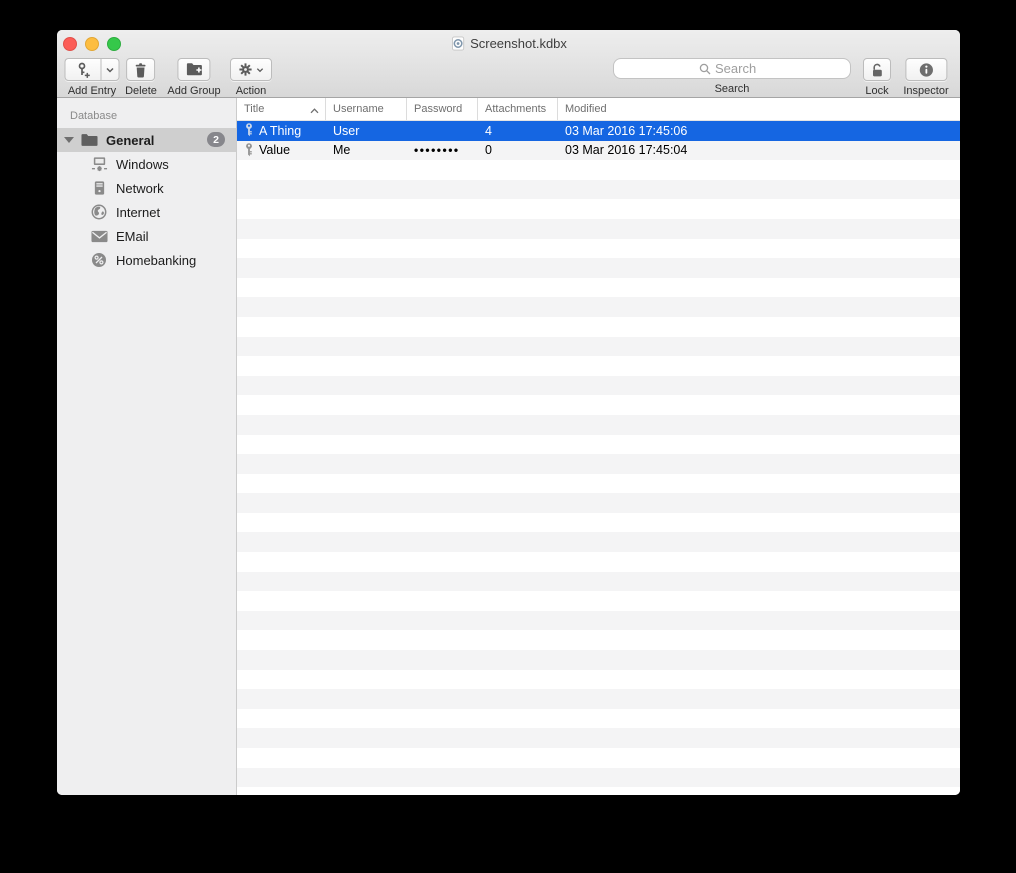  I want to click on sidebar-item-label: Network, so click(140, 188).